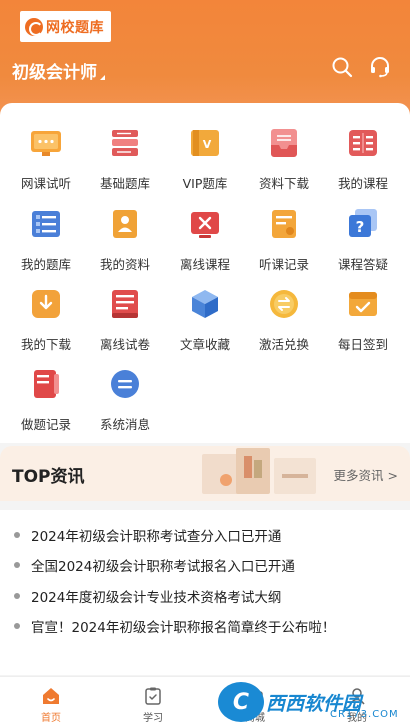 The image size is (410, 727). I want to click on news-item: 官宣！2024年初级会计职称报名简章终于公布啦！, so click(210, 626).